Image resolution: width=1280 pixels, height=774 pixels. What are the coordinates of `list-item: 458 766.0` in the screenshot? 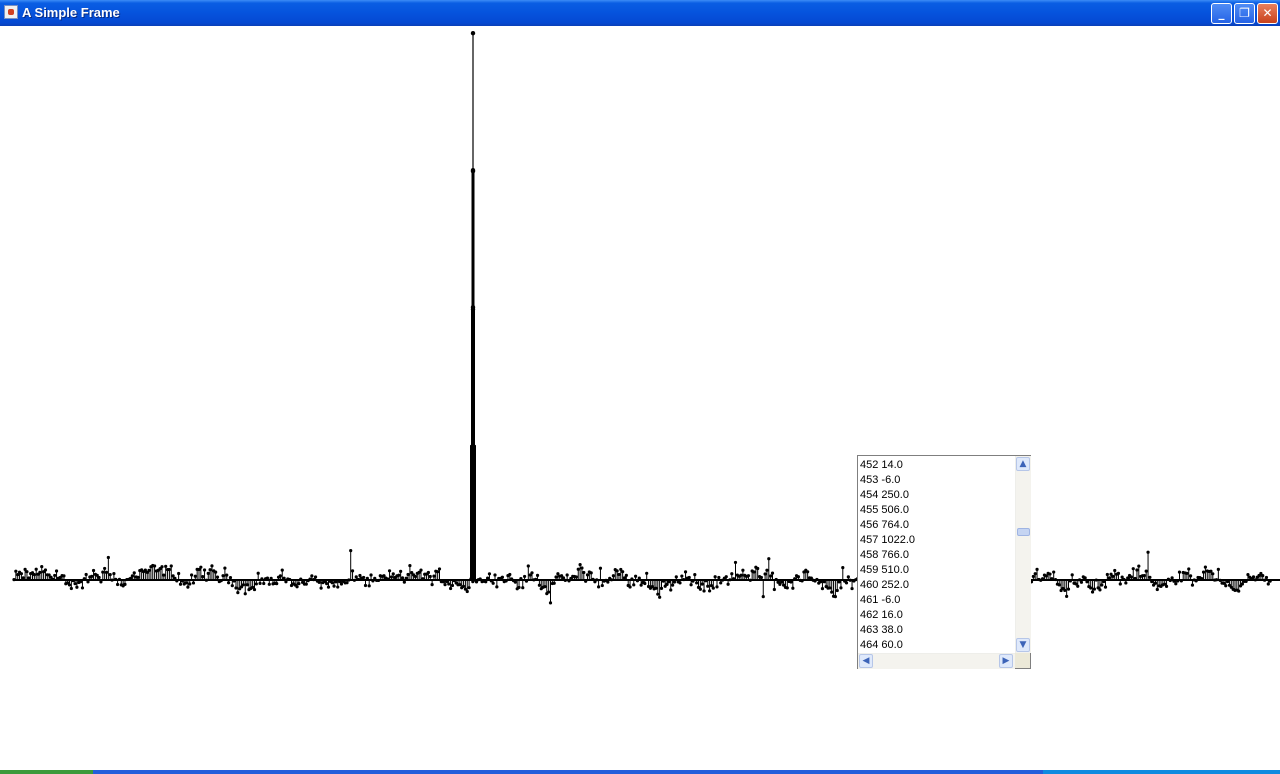 It's located at (937, 555).